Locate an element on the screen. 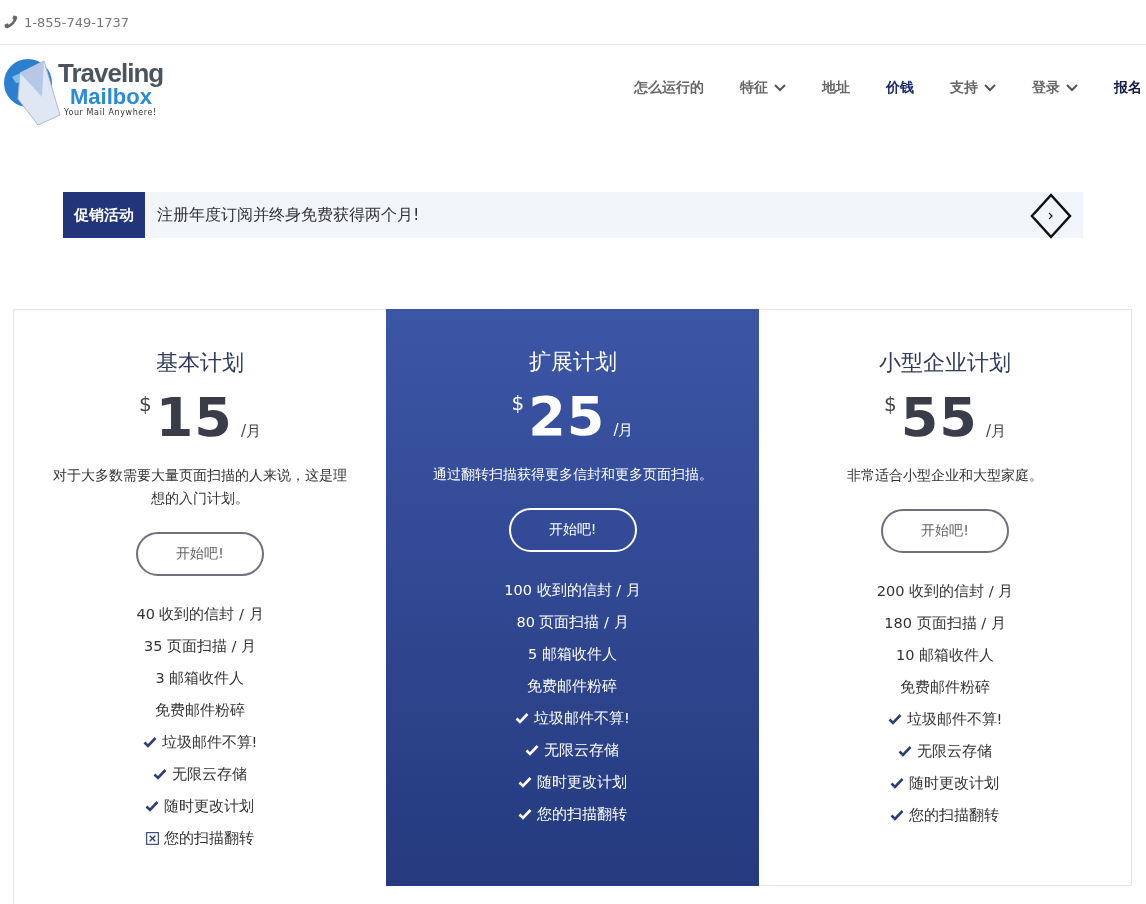 The image size is (1146, 904). logo-wordmark: Traveling is located at coordinates (111, 72).